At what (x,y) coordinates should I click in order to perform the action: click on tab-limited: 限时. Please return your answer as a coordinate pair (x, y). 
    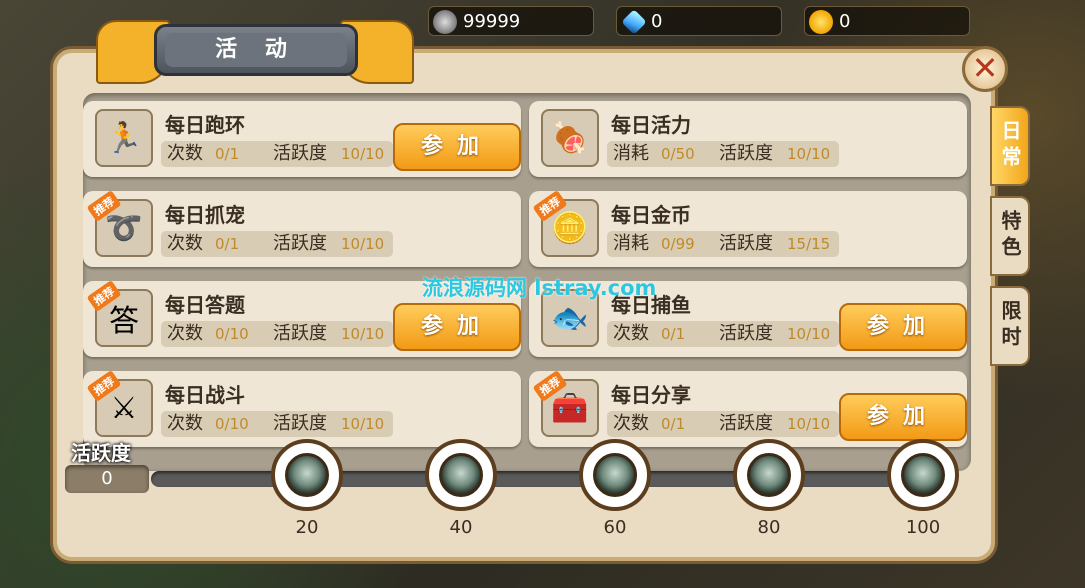
    Looking at the image, I should click on (1010, 326).